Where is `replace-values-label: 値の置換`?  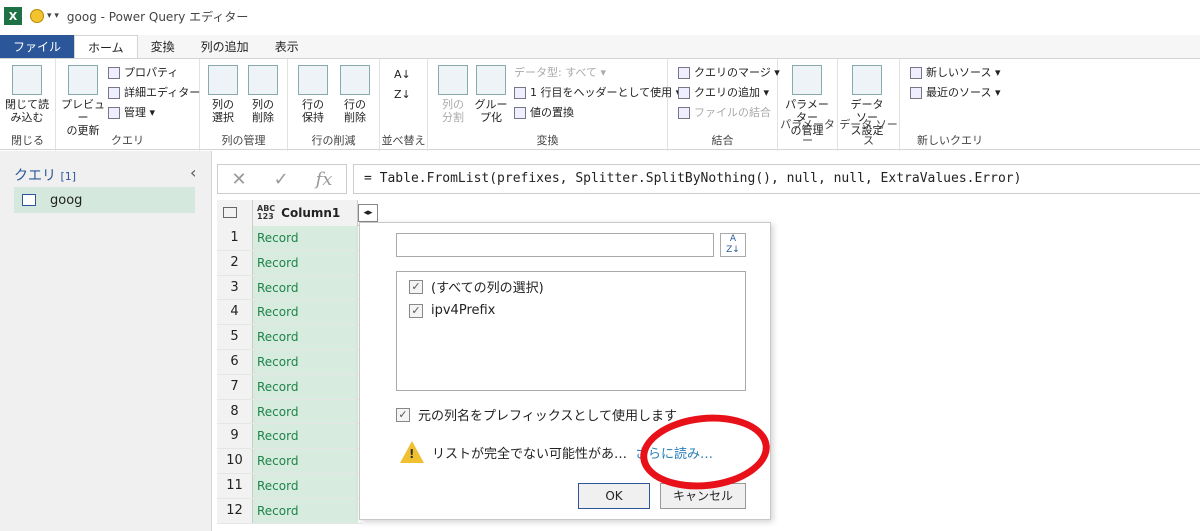
replace-values-label: 値の置換 is located at coordinates (552, 112).